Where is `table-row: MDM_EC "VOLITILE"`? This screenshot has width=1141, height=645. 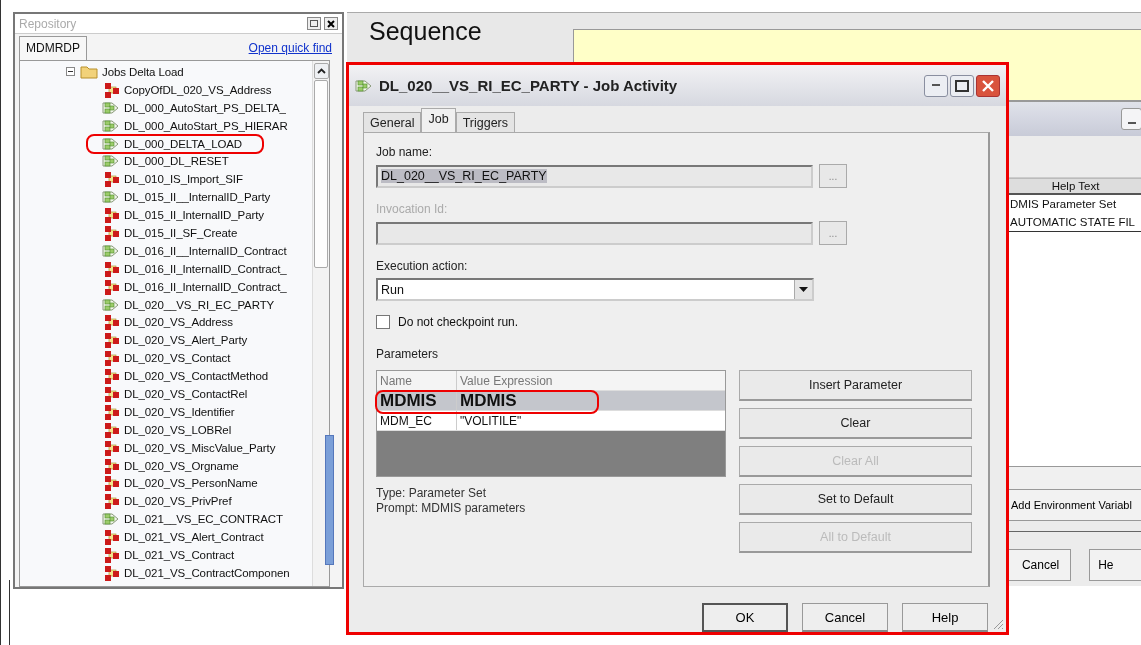 table-row: MDM_EC "VOLITILE" is located at coordinates (551, 421).